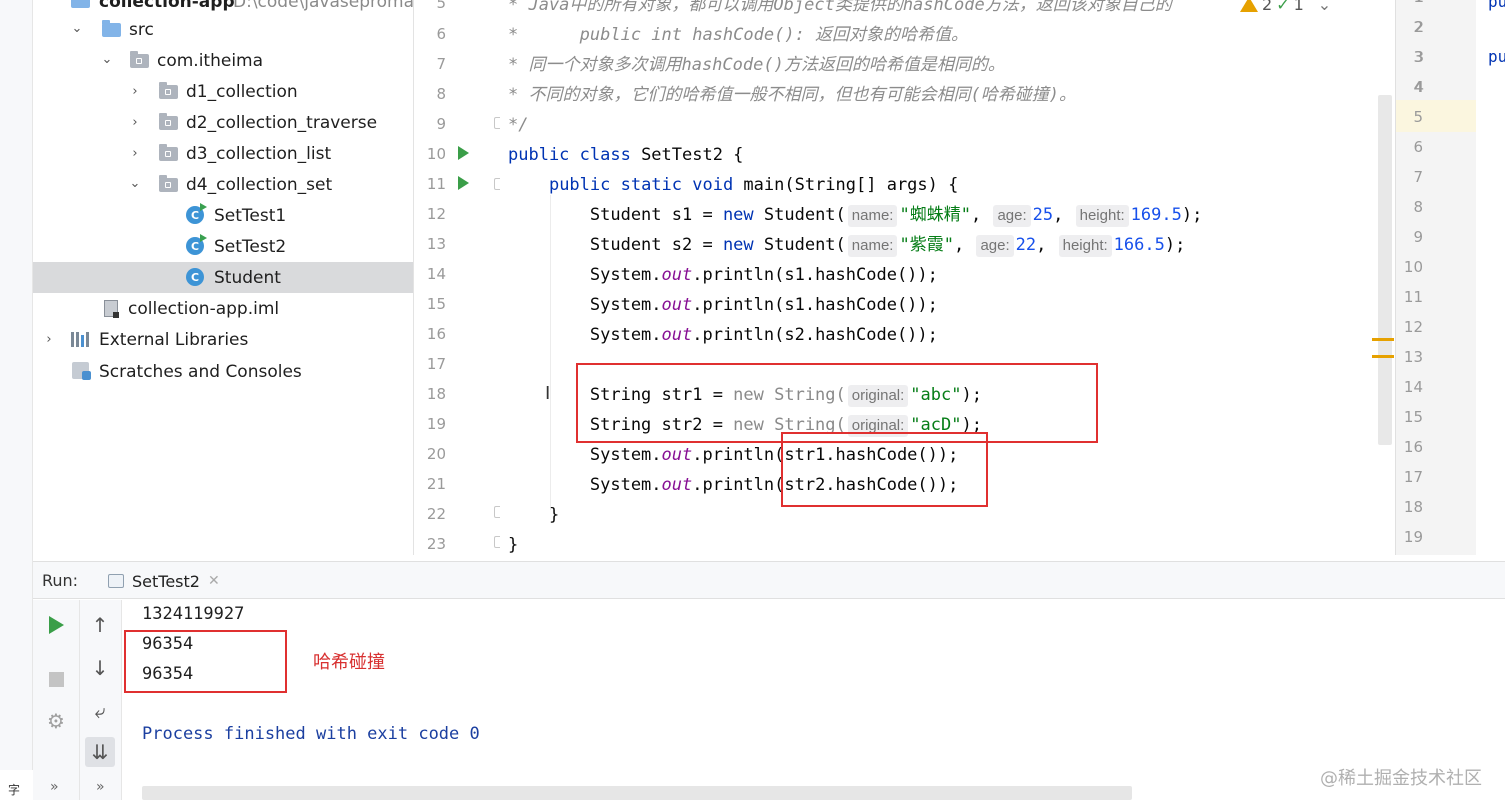 Image resolution: width=1505 pixels, height=808 pixels. I want to click on param-hint: name:, so click(872, 246).